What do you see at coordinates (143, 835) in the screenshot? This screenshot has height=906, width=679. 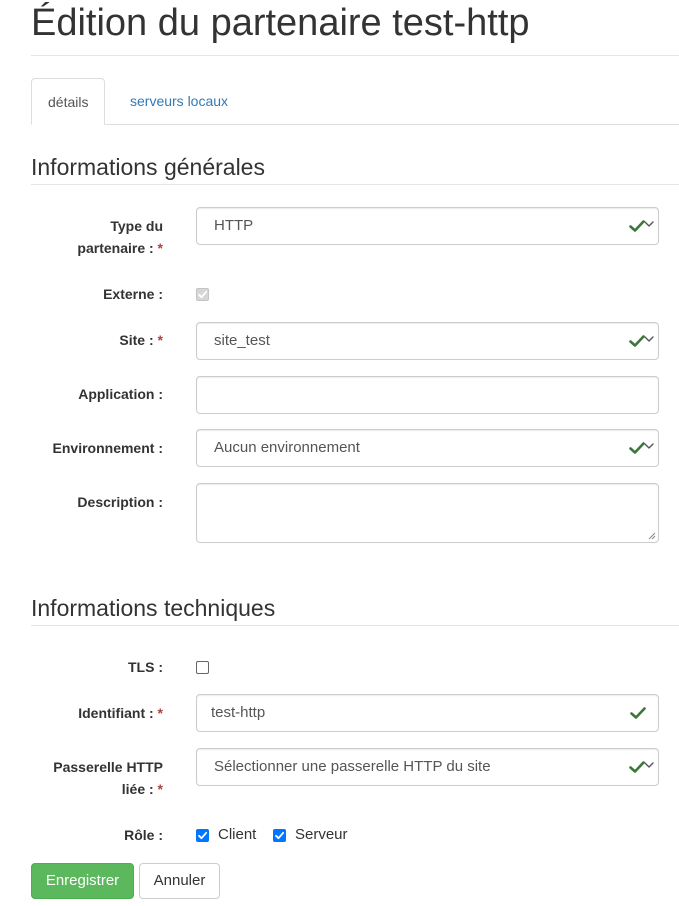 I see `role-label: Rôle :` at bounding box center [143, 835].